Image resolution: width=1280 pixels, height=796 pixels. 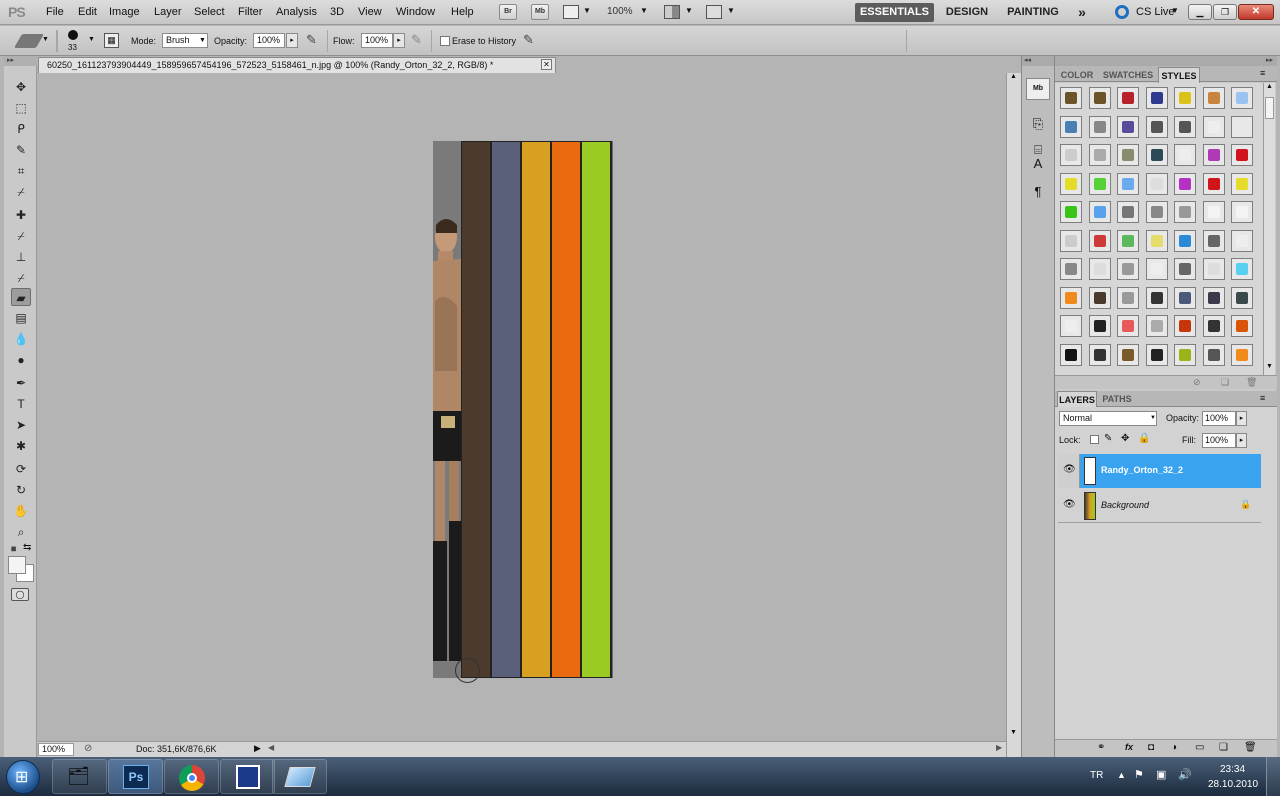 What do you see at coordinates (1155, 12) in the screenshot?
I see `cs-live-label: CS Live` at bounding box center [1155, 12].